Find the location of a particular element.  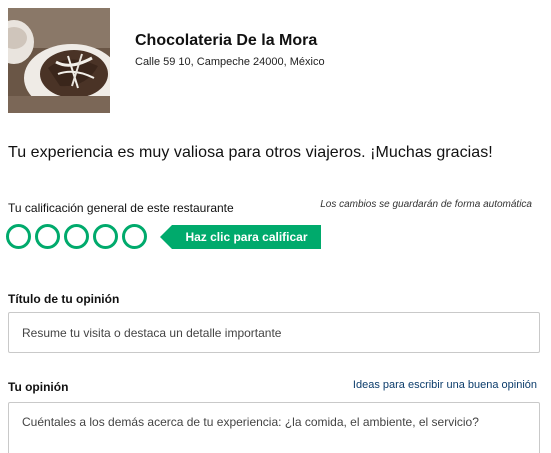

writing-tips-link: Ideas para escribir una buena opinión is located at coordinates (445, 385).